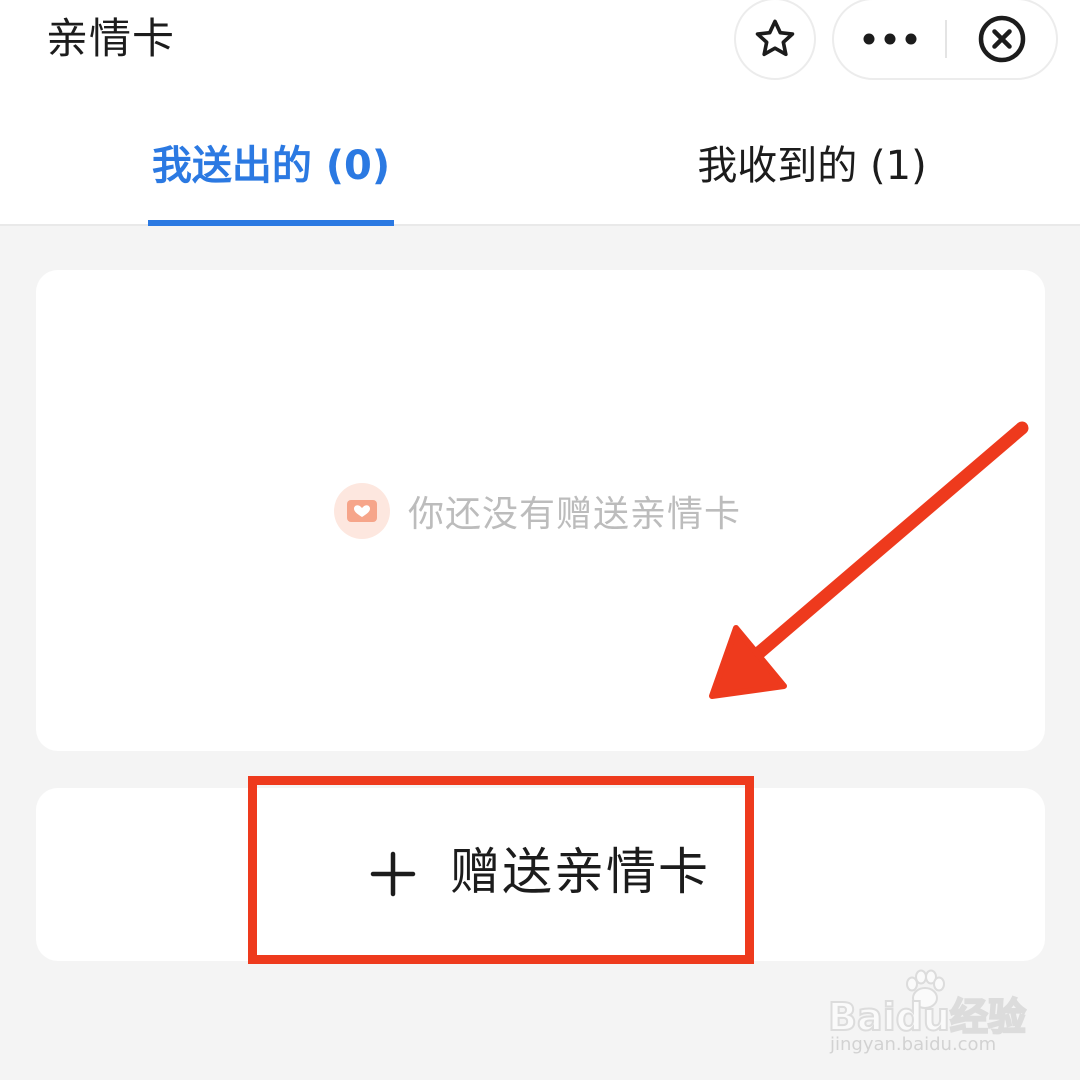  I want to click on star-icon, so click(775, 38).